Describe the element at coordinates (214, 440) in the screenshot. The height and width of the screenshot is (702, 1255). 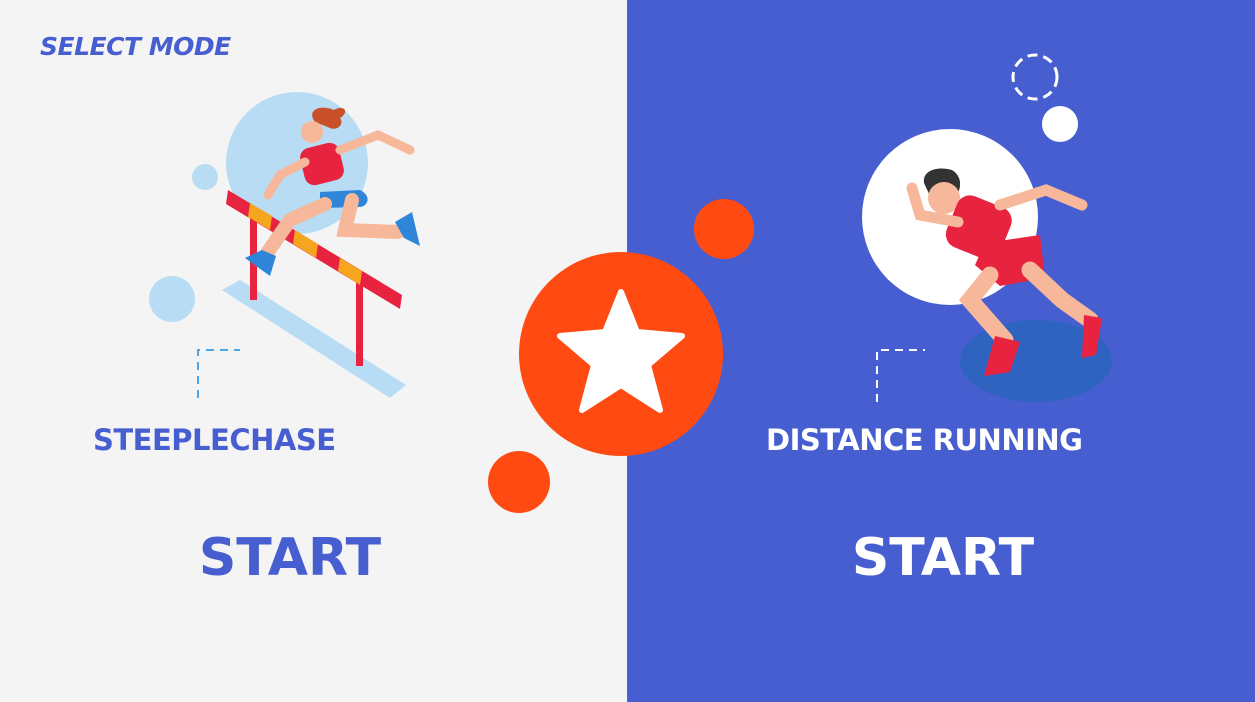
I see `steeplechase-label: STEEPLECHASE` at that location.